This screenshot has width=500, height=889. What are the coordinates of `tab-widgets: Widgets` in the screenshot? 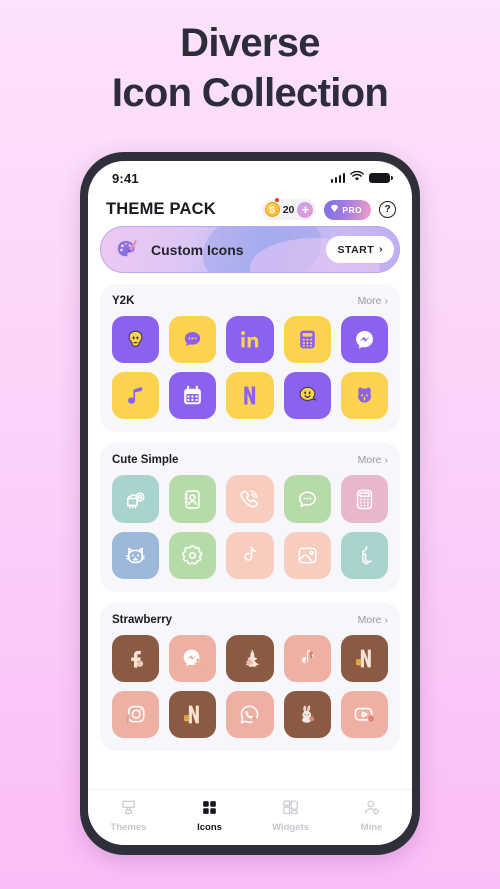 It's located at (290, 815).